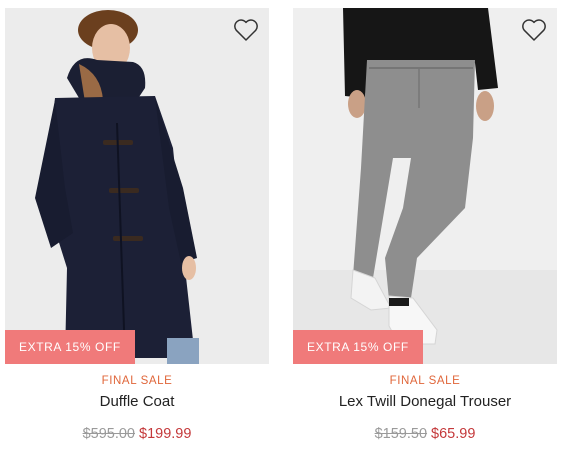 Image resolution: width=567 pixels, height=452 pixels. What do you see at coordinates (165, 434) in the screenshot?
I see `sale-price: $199.99` at bounding box center [165, 434].